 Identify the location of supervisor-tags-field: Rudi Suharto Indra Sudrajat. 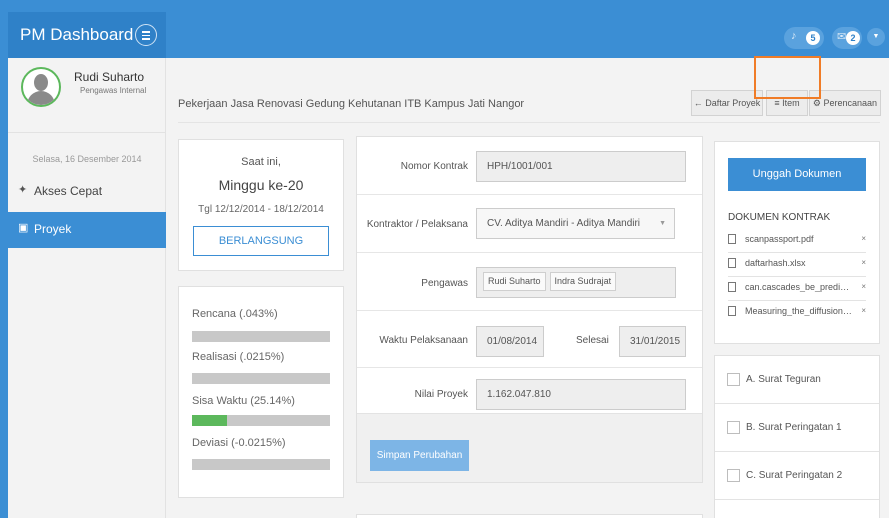
(576, 282).